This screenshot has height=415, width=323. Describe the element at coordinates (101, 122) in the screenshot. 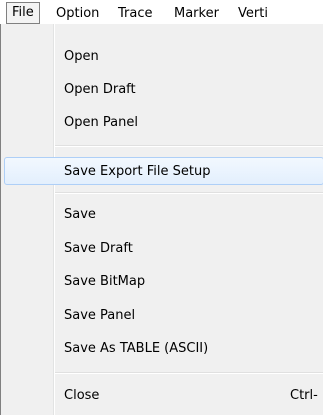

I see `menu-item-label: Open Panel` at that location.